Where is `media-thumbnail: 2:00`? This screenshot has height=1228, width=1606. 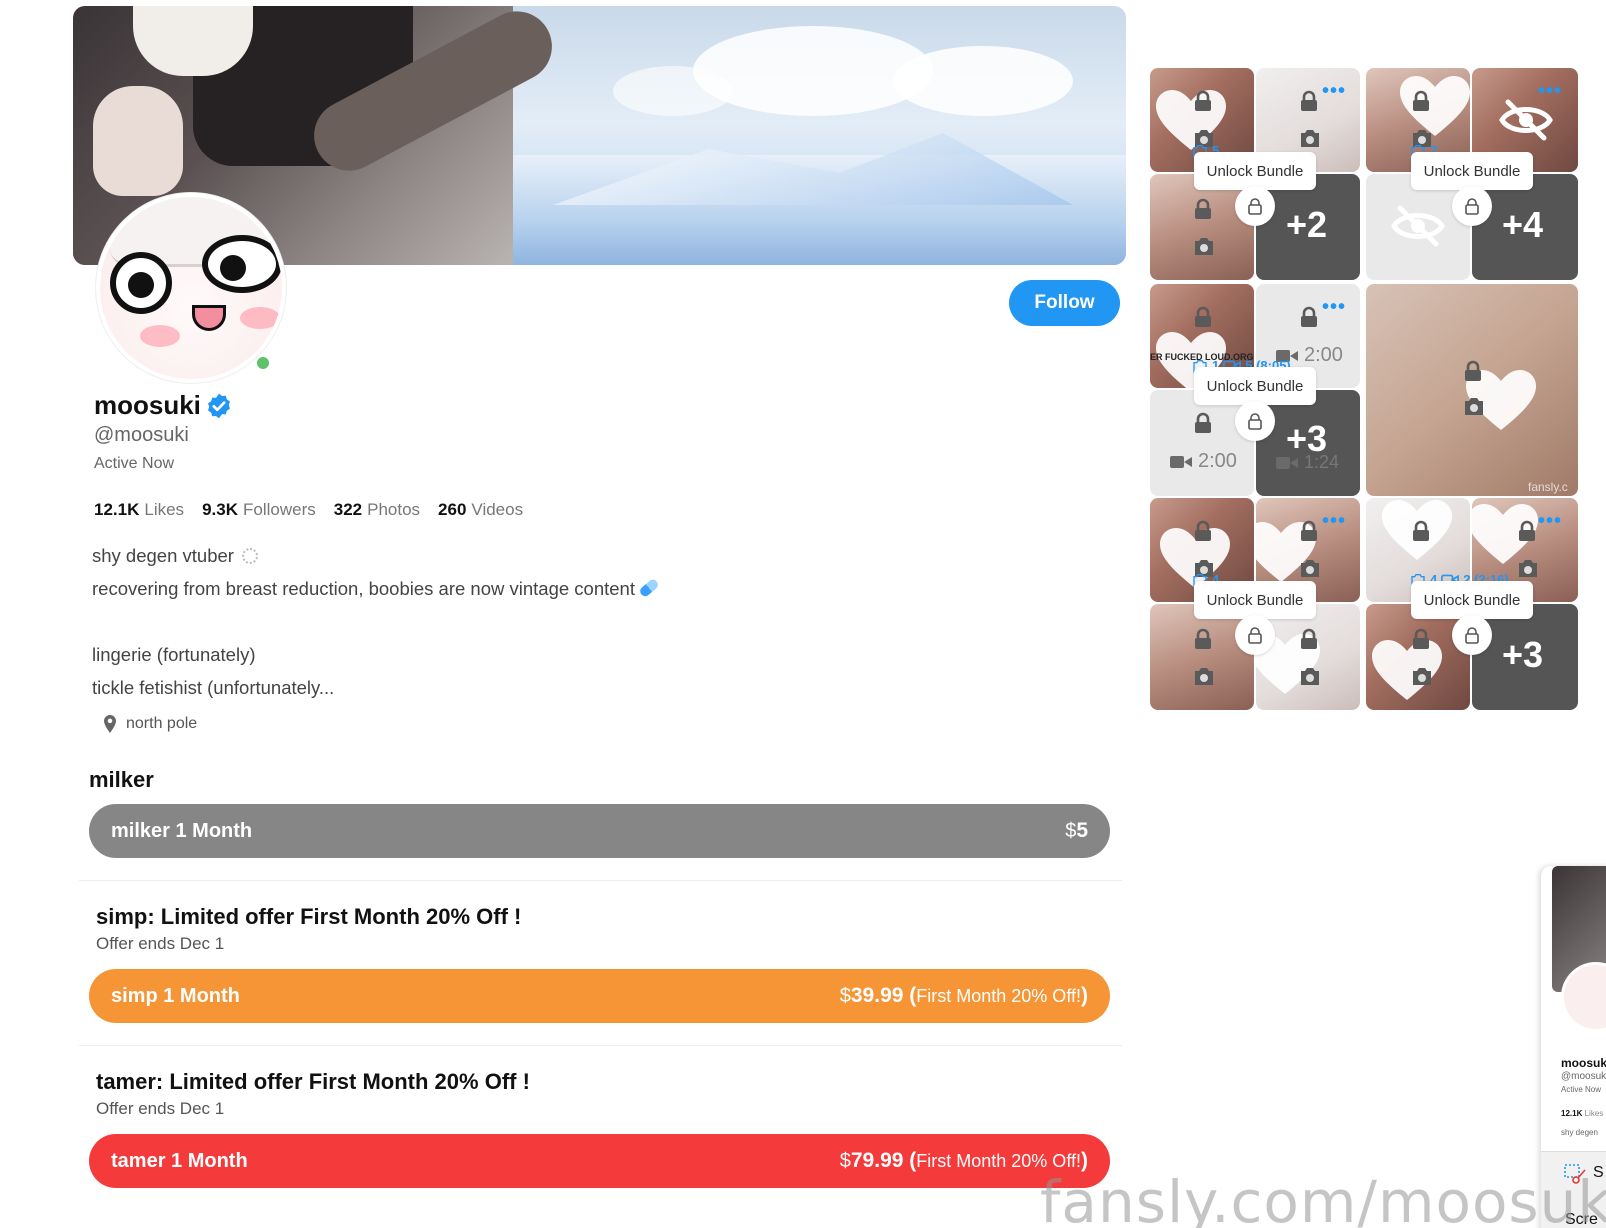 media-thumbnail: 2:00 is located at coordinates (1202, 443).